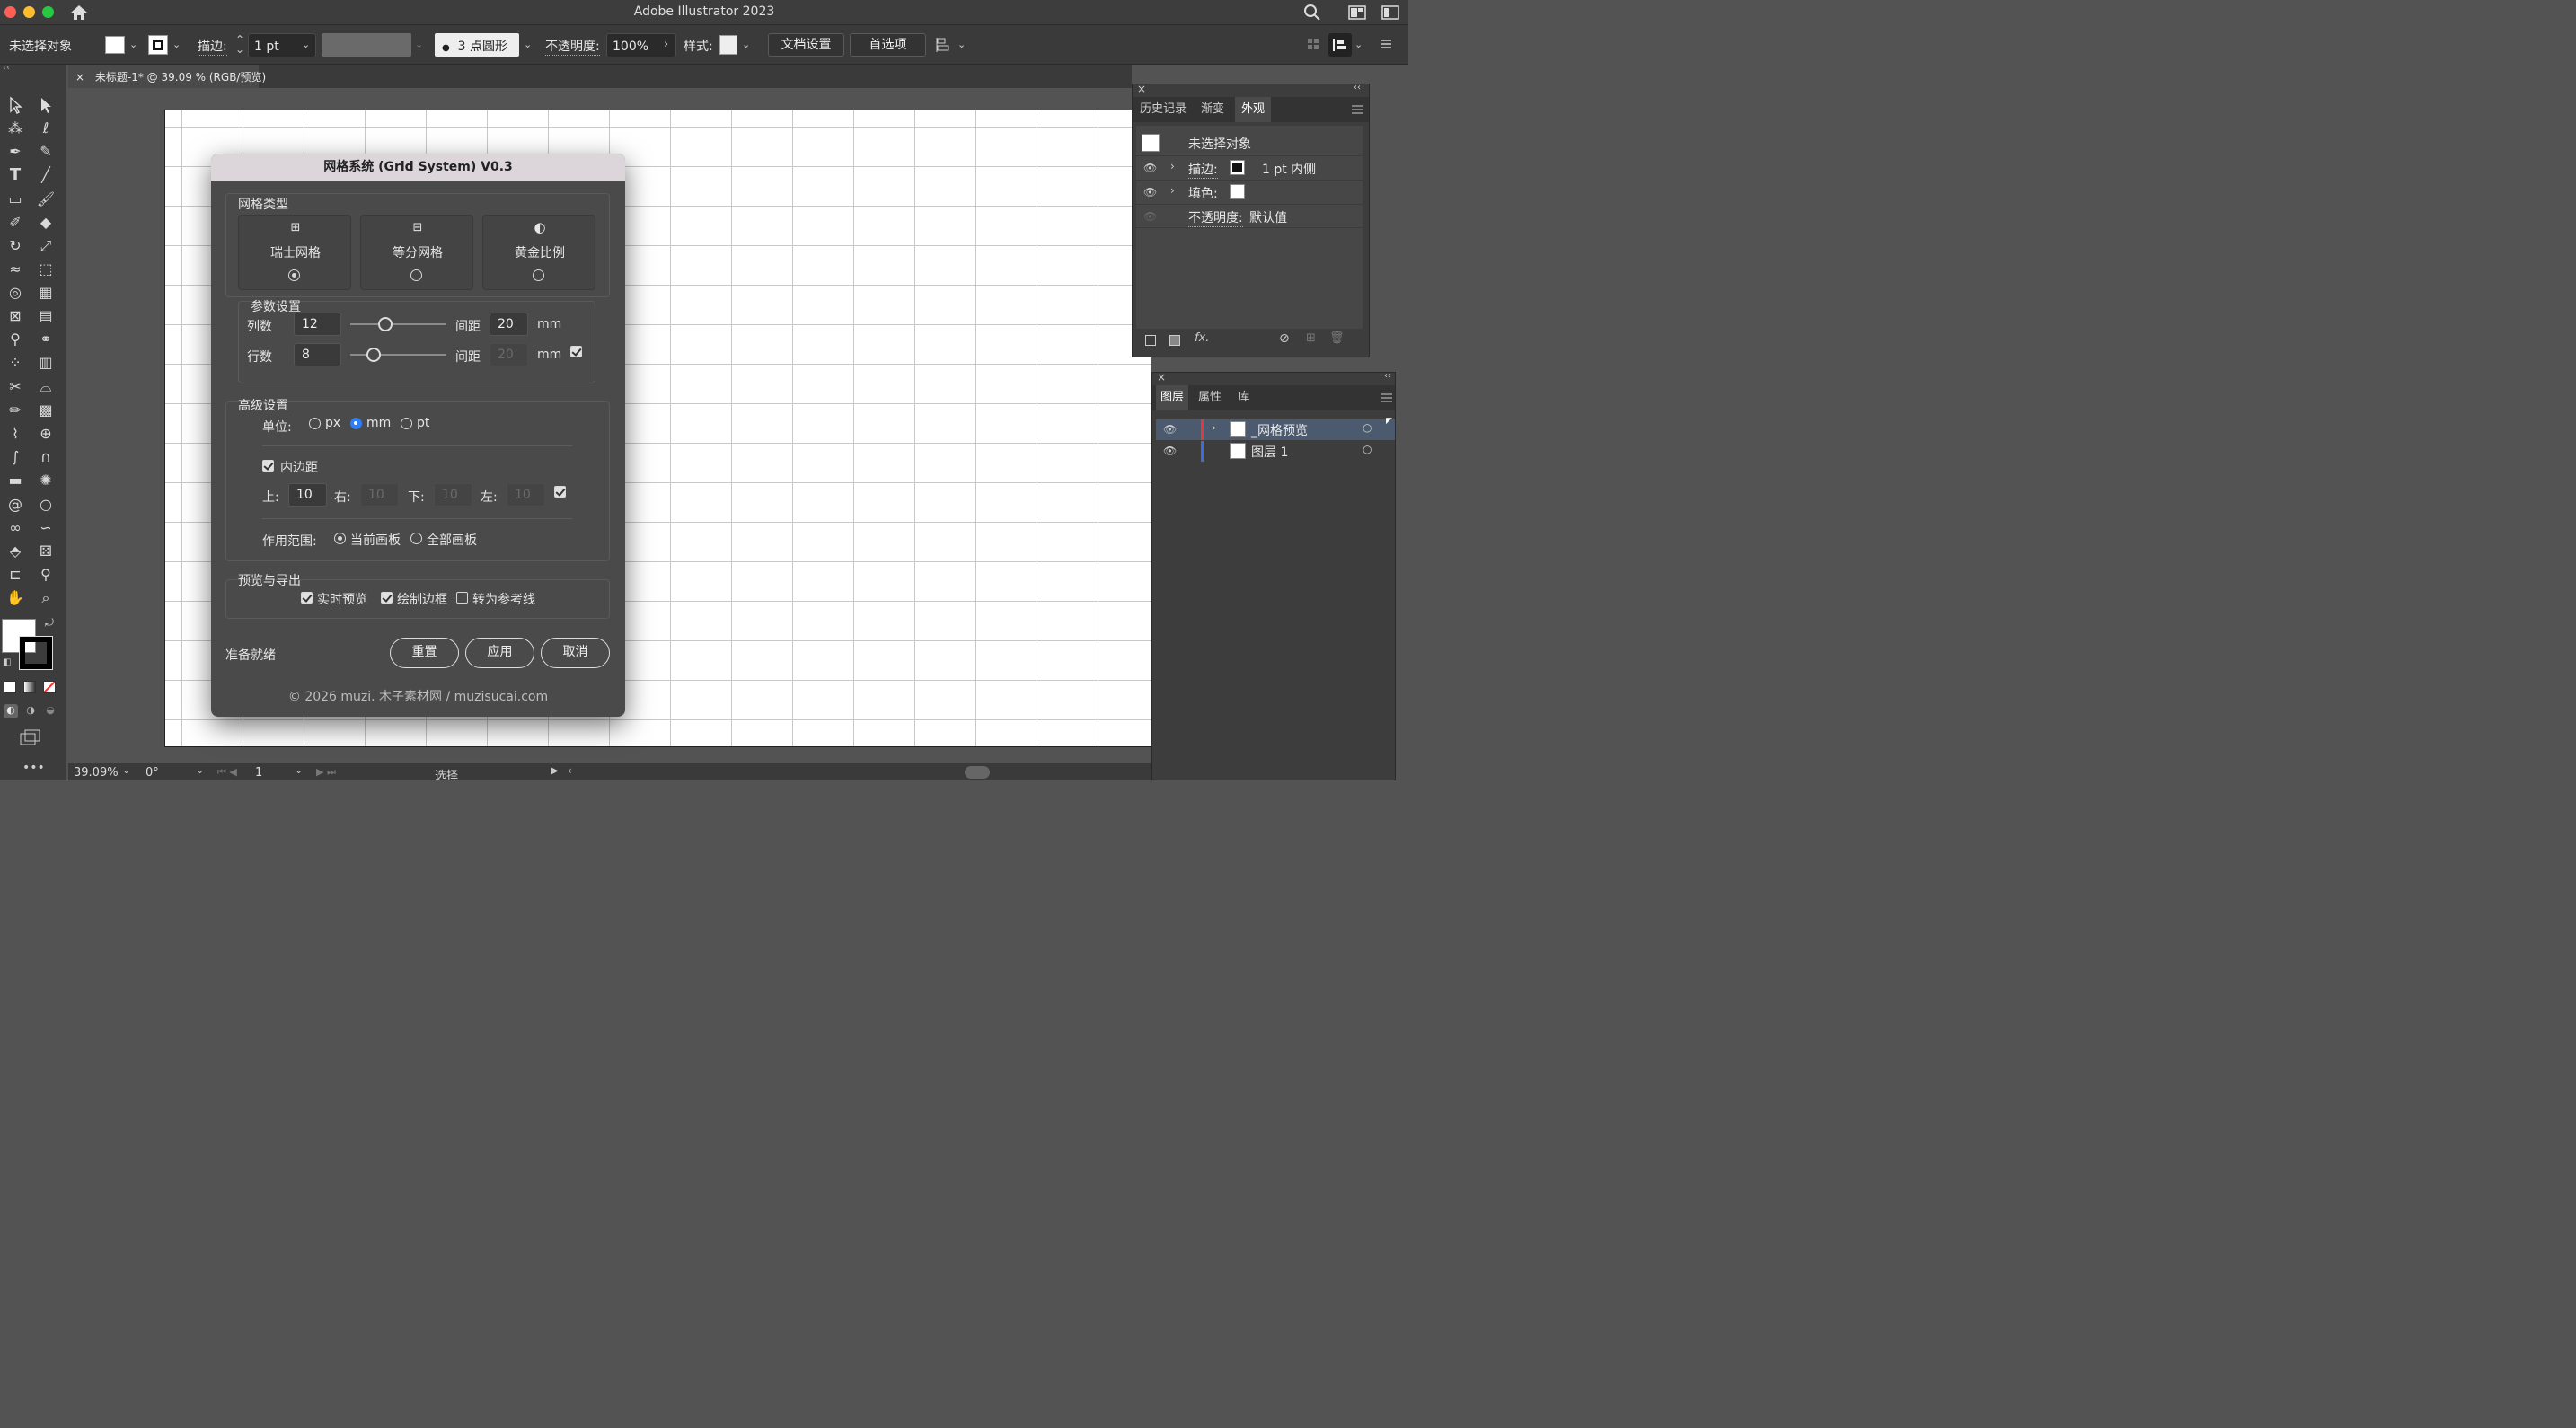 This screenshot has width=2576, height=1428. Describe the element at coordinates (46, 152) in the screenshot. I see `curvature-tool-icon: ✎` at that location.